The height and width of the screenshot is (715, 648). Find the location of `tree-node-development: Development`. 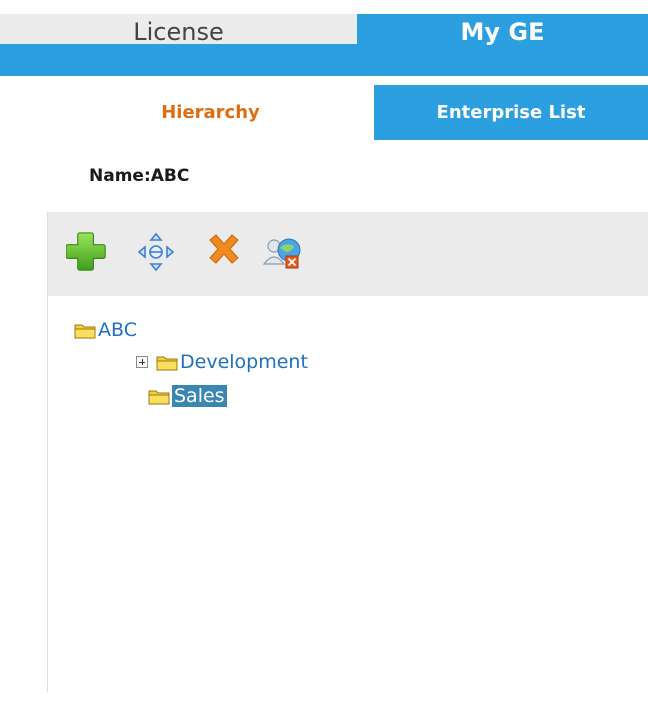

tree-node-development: Development is located at coordinates (222, 362).